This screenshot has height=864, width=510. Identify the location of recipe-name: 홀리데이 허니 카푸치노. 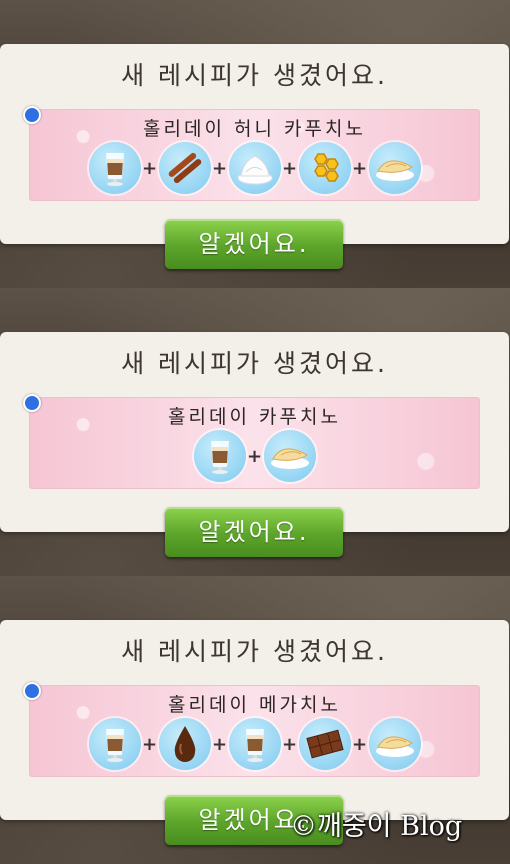
(254, 129).